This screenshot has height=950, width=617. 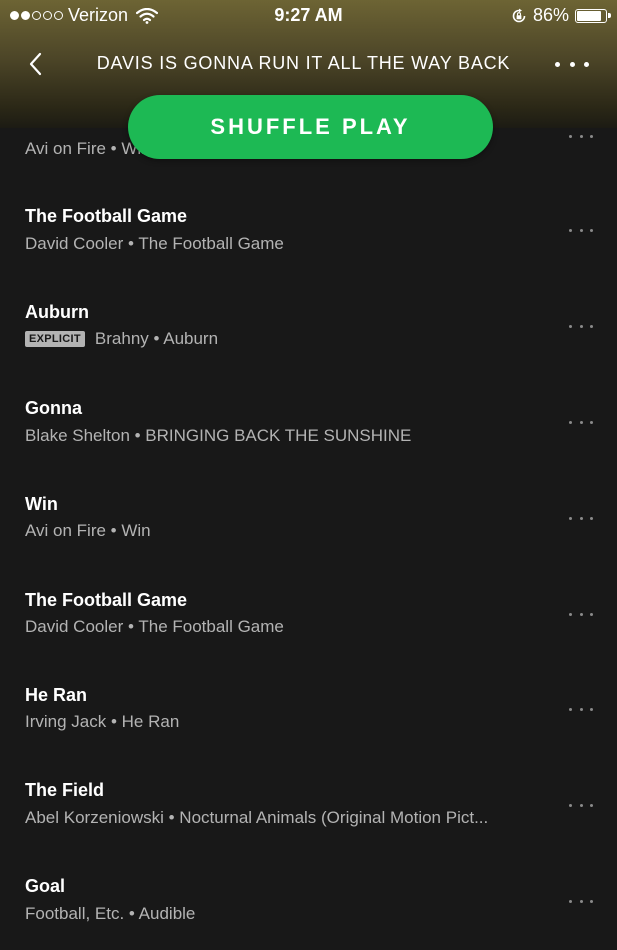 What do you see at coordinates (110, 913) in the screenshot?
I see `track-subtitle: Football, Etc. • Audible` at bounding box center [110, 913].